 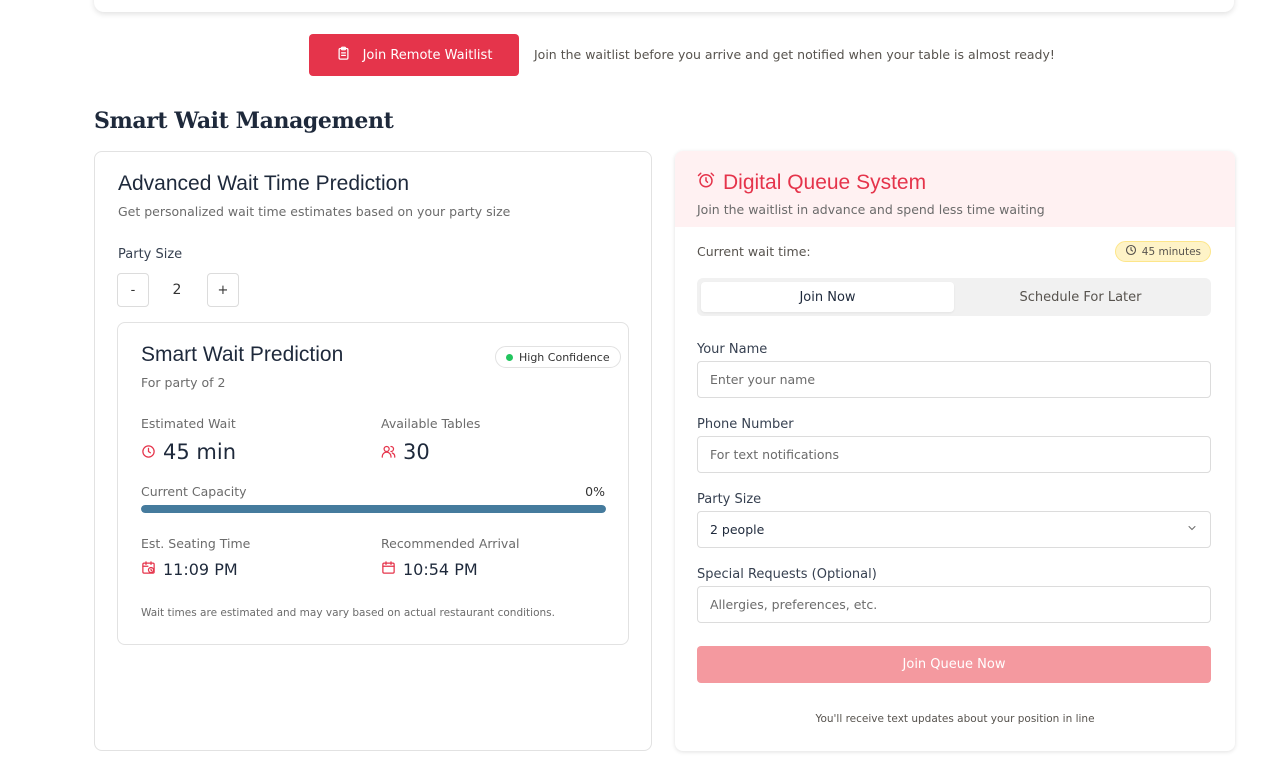 What do you see at coordinates (148, 569) in the screenshot?
I see `calendar-clock-icon` at bounding box center [148, 569].